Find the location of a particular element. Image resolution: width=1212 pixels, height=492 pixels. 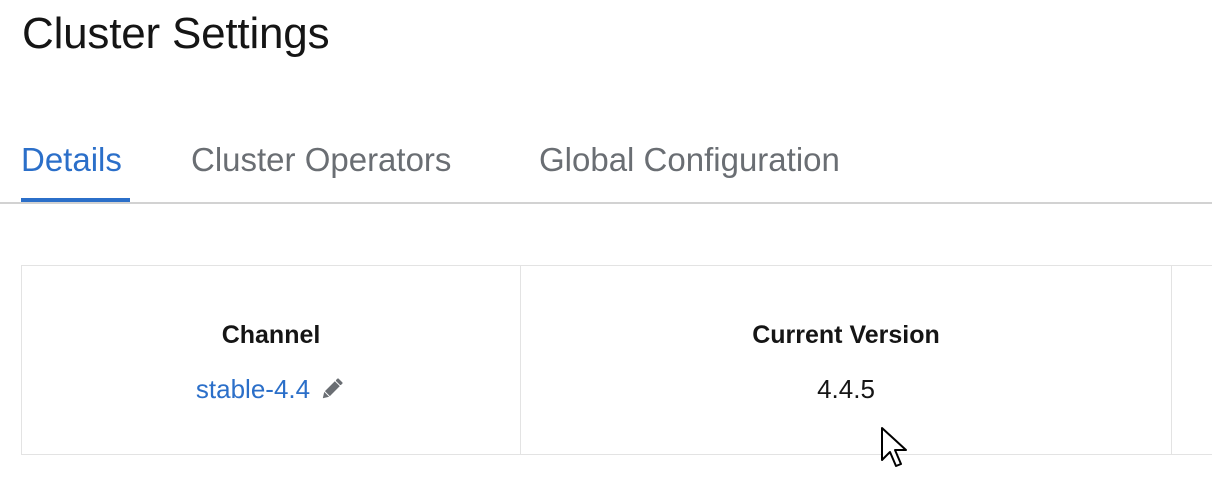

tab-cluster-operators: Cluster Operators is located at coordinates (321, 160).